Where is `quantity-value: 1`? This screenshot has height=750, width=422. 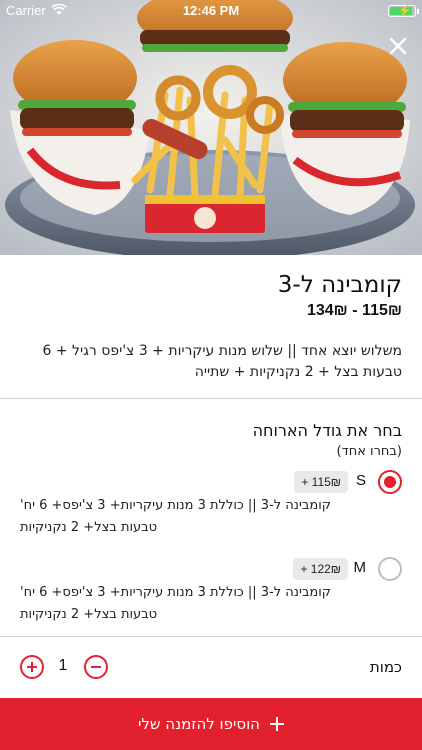
quantity-value: 1 is located at coordinates (63, 665).